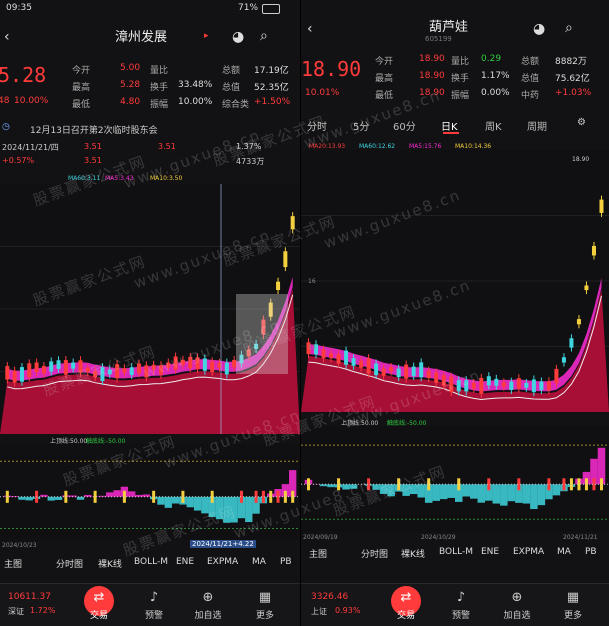  What do you see at coordinates (530, 79) in the screenshot?
I see `quote-label3-1: 总值` at bounding box center [530, 79].